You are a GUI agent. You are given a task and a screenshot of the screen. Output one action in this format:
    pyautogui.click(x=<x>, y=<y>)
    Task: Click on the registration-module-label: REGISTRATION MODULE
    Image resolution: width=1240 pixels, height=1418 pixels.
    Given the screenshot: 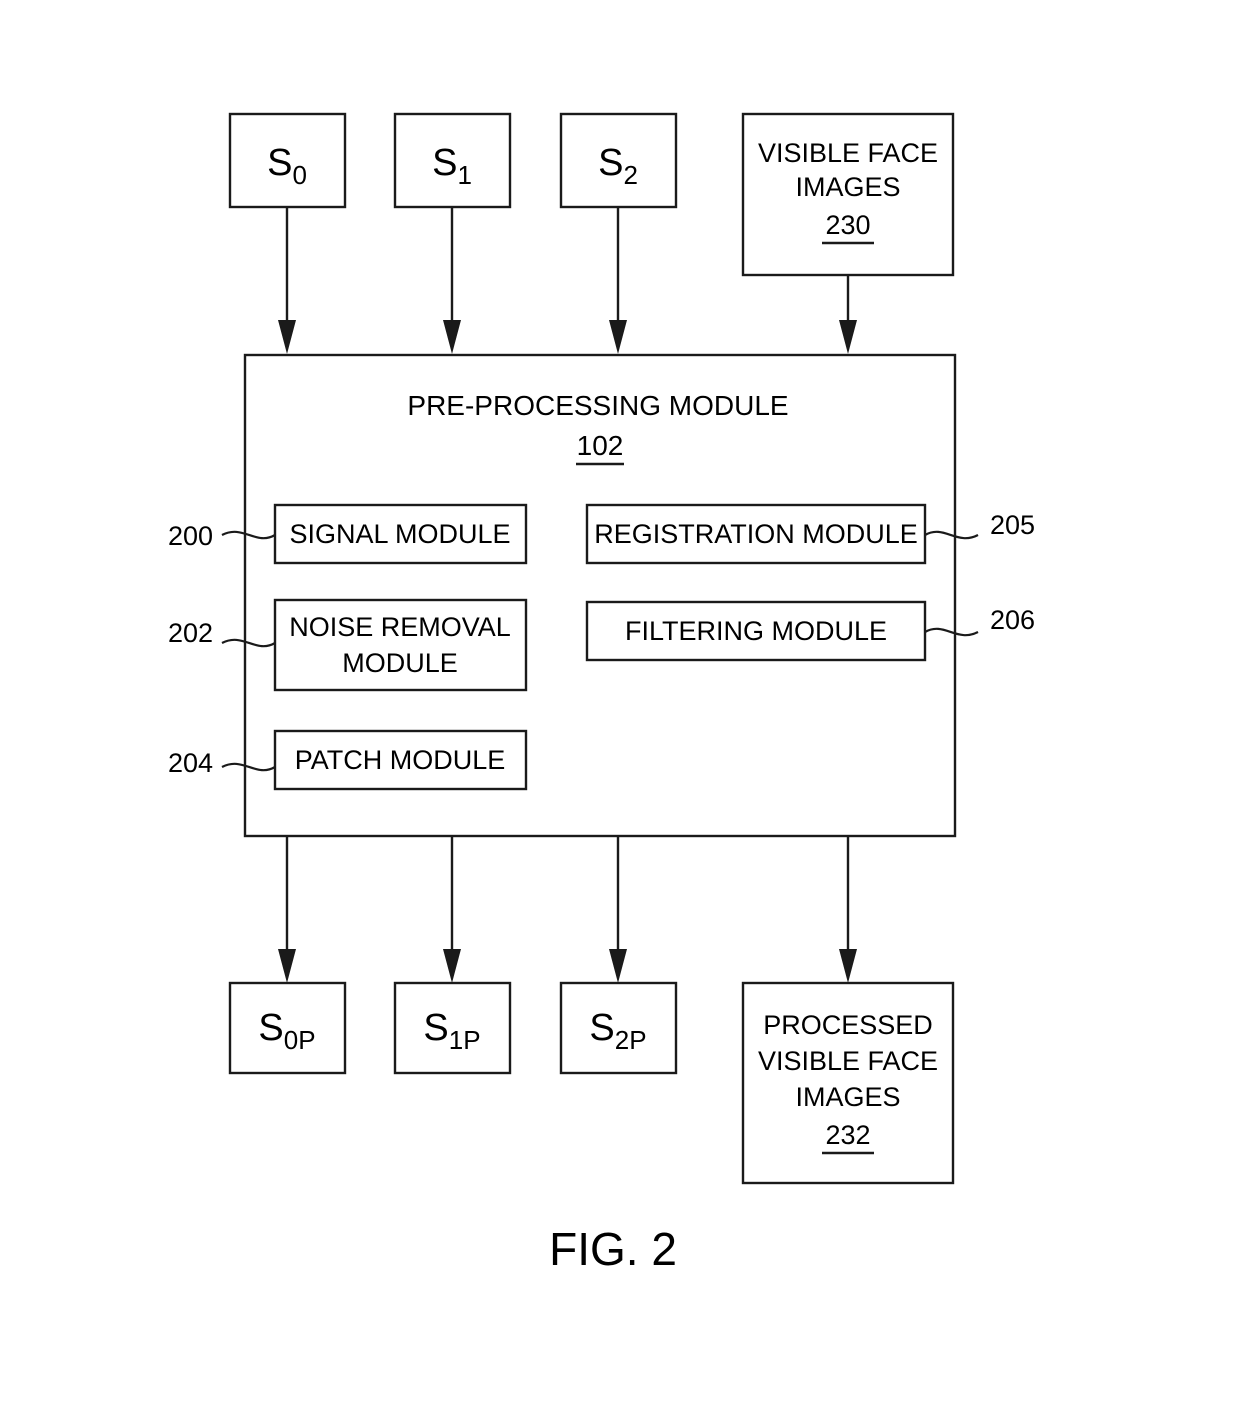 What is the action you would take?
    pyautogui.click(x=756, y=534)
    